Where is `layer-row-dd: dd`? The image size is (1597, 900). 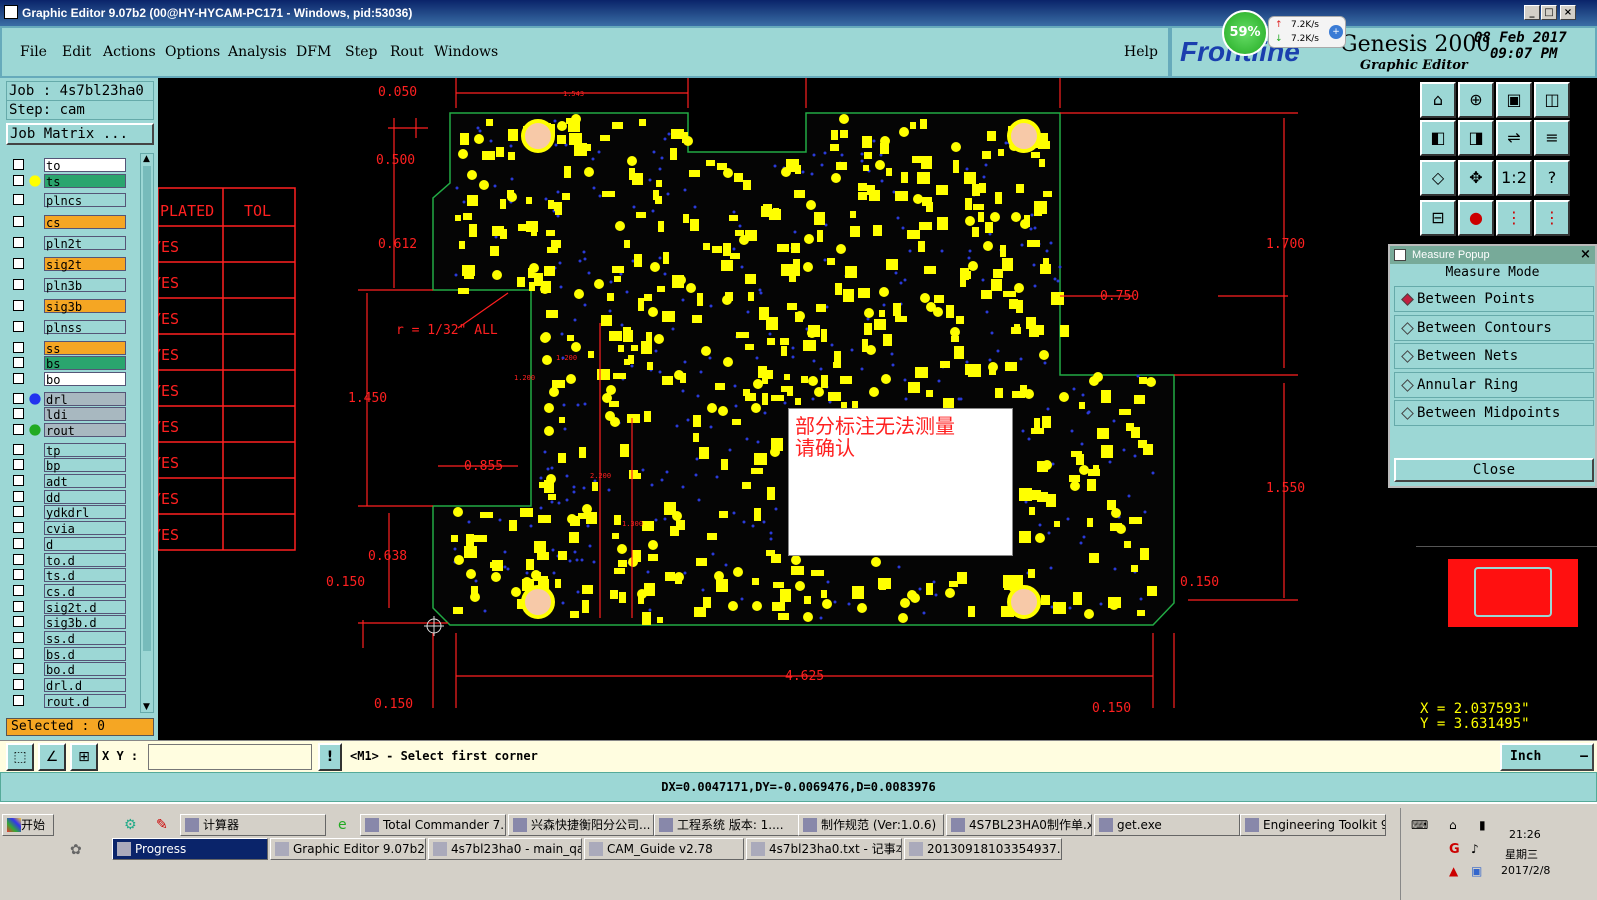
layer-row-dd: dd is located at coordinates (68, 497).